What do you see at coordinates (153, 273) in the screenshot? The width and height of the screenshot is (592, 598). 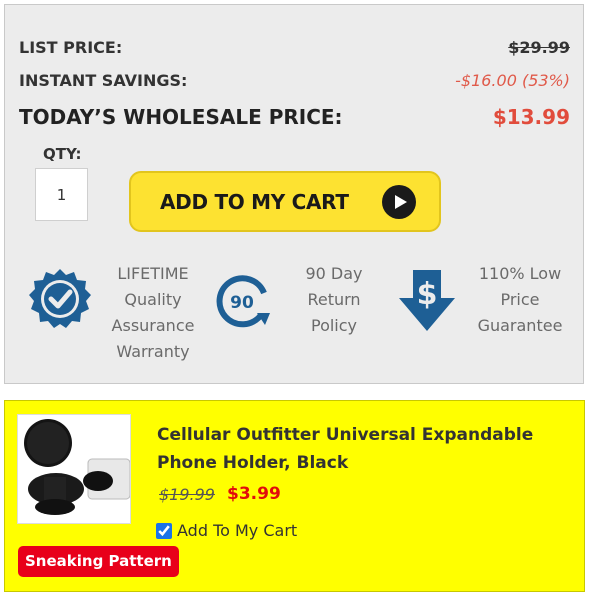 I see `badge-line: LIFETIME` at bounding box center [153, 273].